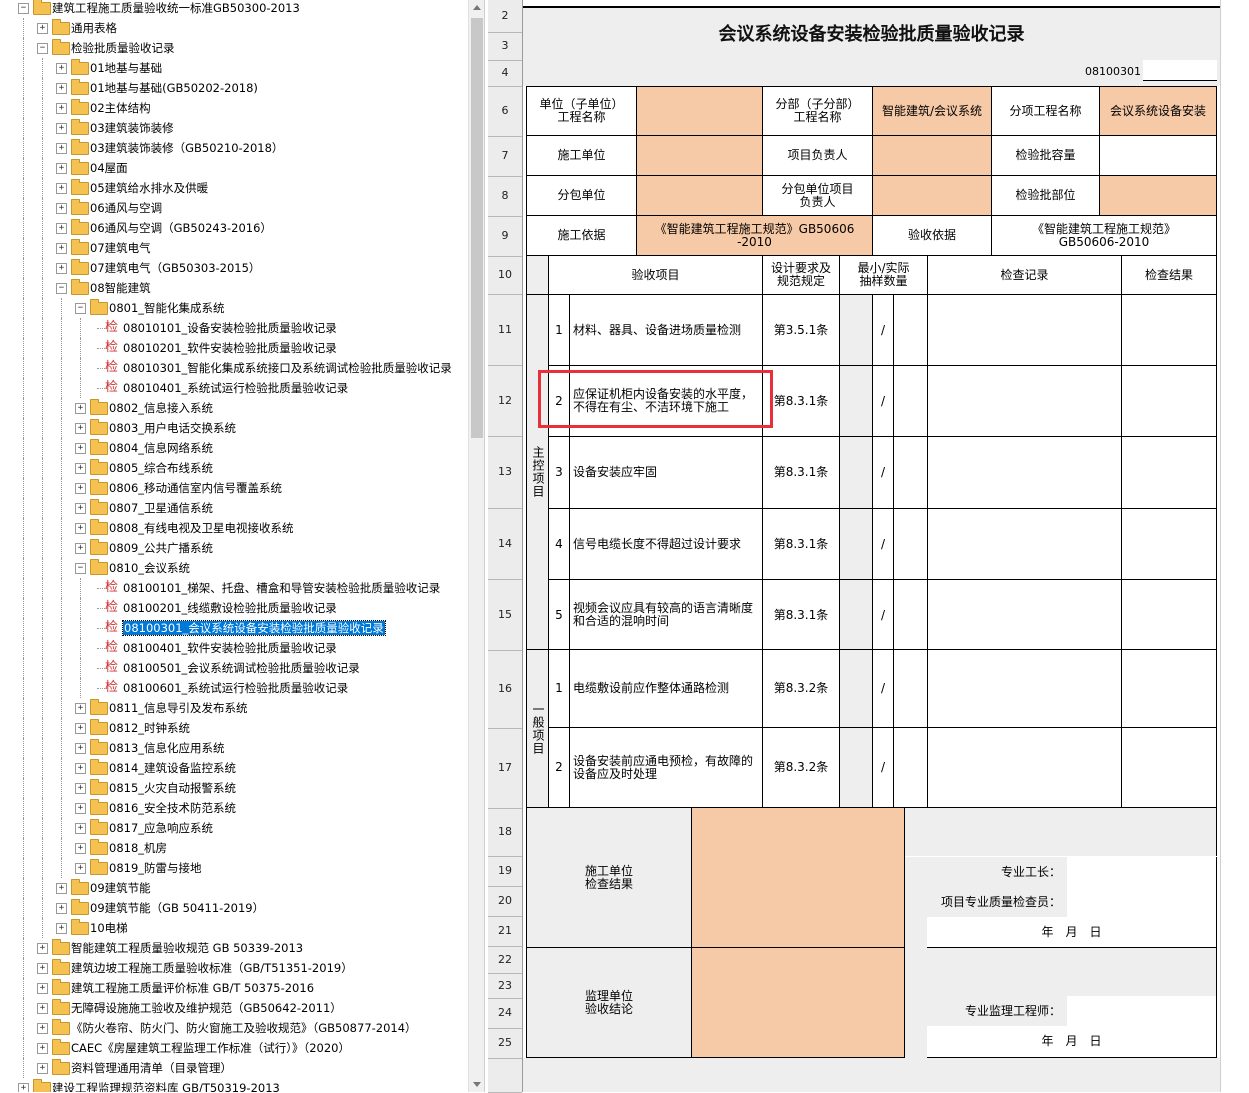 This screenshot has width=1249, height=1093. I want to click on tree-folder-item: − 08智能建筑, so click(234, 288).